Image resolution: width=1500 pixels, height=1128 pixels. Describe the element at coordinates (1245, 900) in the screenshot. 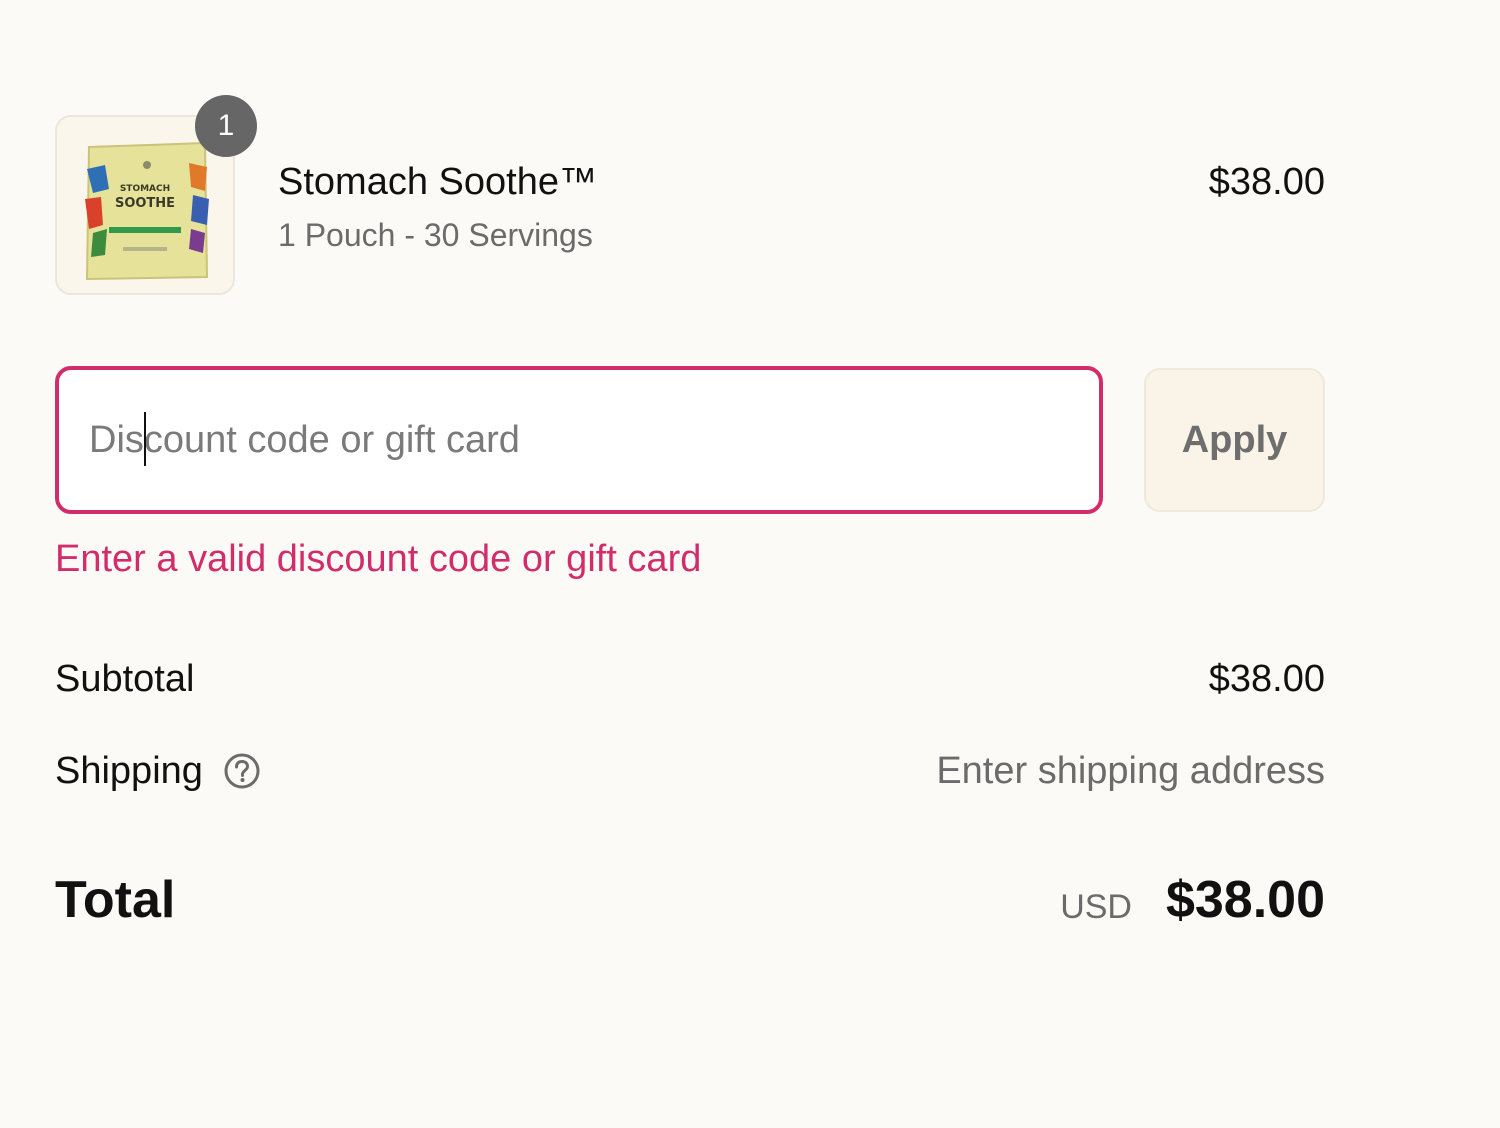

I see `total-value: $38.00` at that location.